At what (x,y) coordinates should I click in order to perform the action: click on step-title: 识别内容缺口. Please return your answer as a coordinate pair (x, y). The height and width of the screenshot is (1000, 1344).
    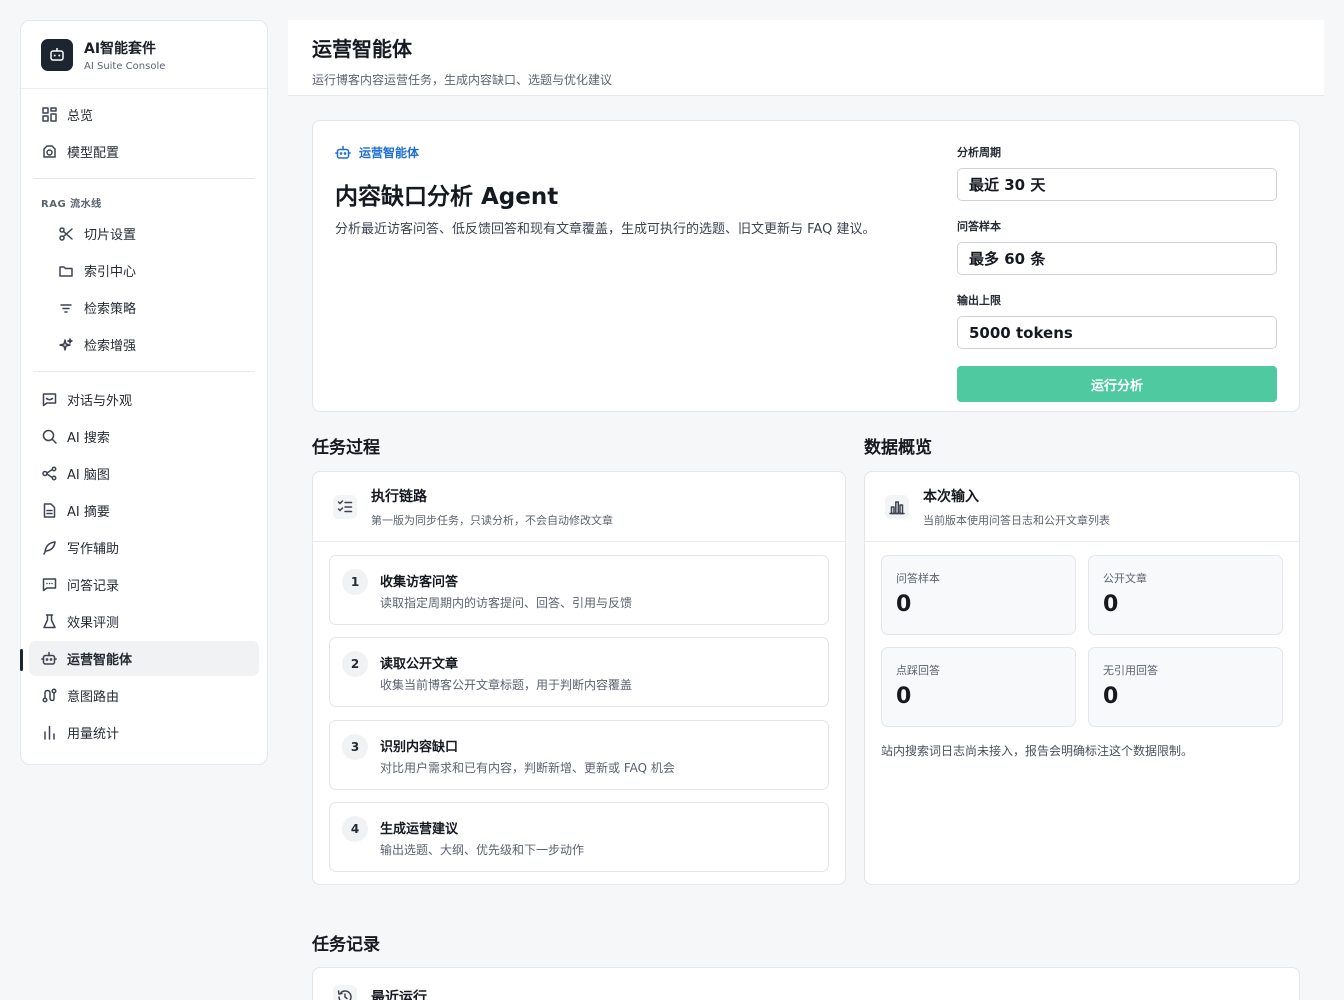
    Looking at the image, I should click on (419, 747).